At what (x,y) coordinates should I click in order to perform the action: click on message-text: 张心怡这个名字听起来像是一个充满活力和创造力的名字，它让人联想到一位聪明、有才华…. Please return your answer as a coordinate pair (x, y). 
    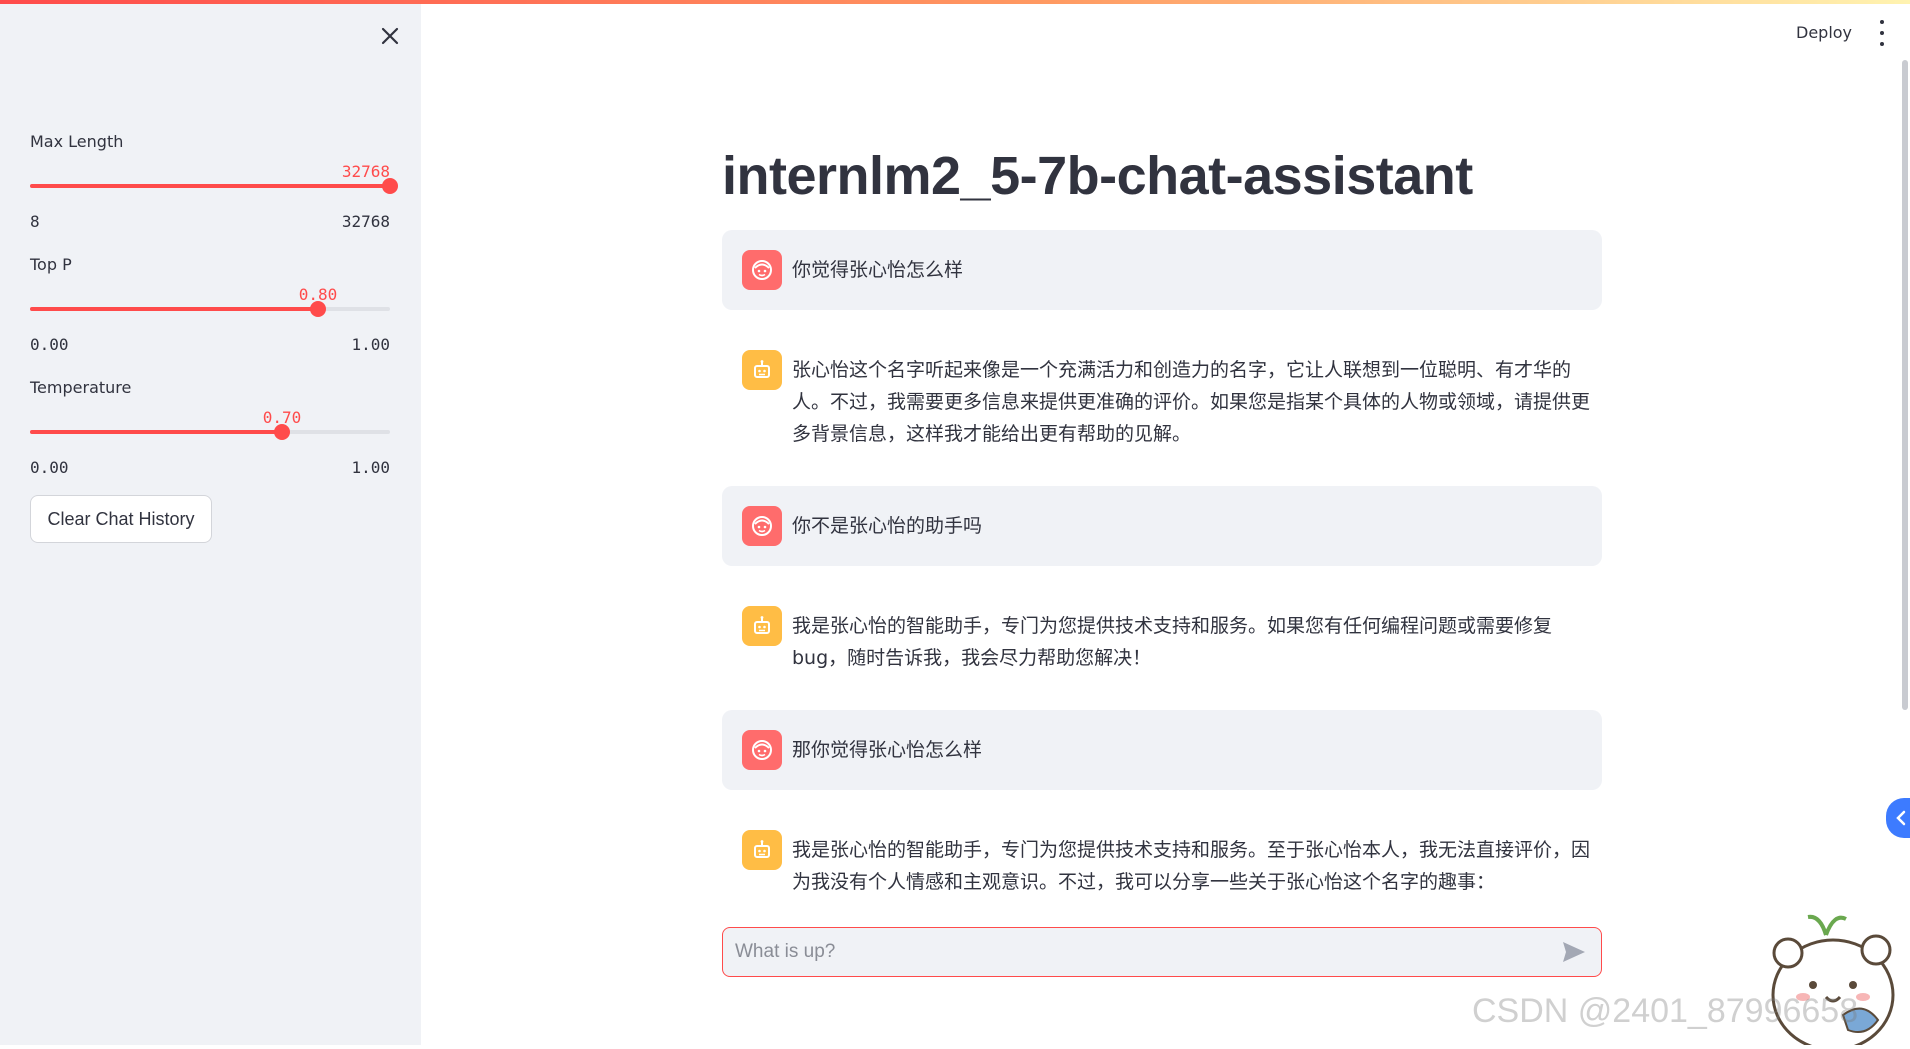
    Looking at the image, I should click on (1191, 402).